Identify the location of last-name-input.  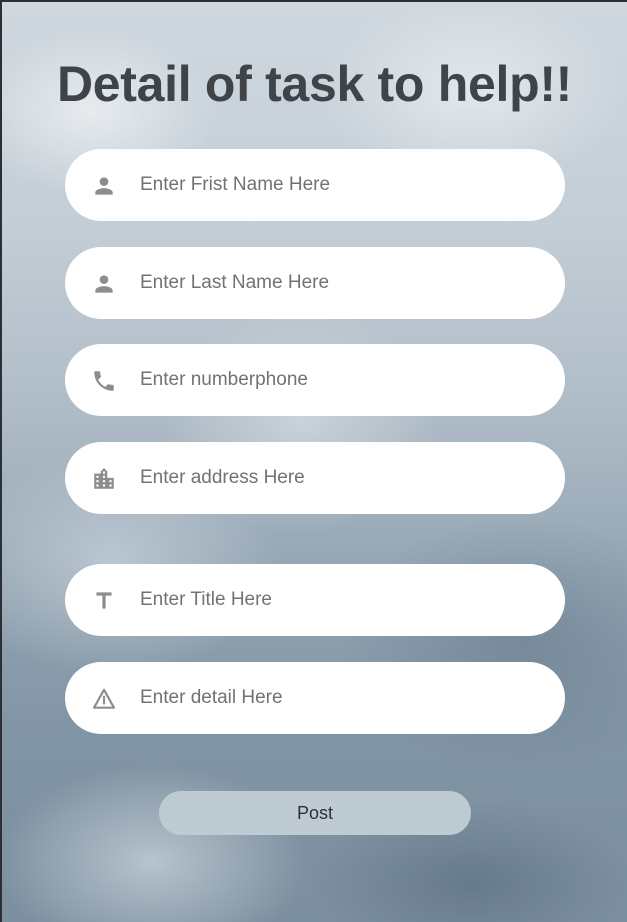
(340, 283).